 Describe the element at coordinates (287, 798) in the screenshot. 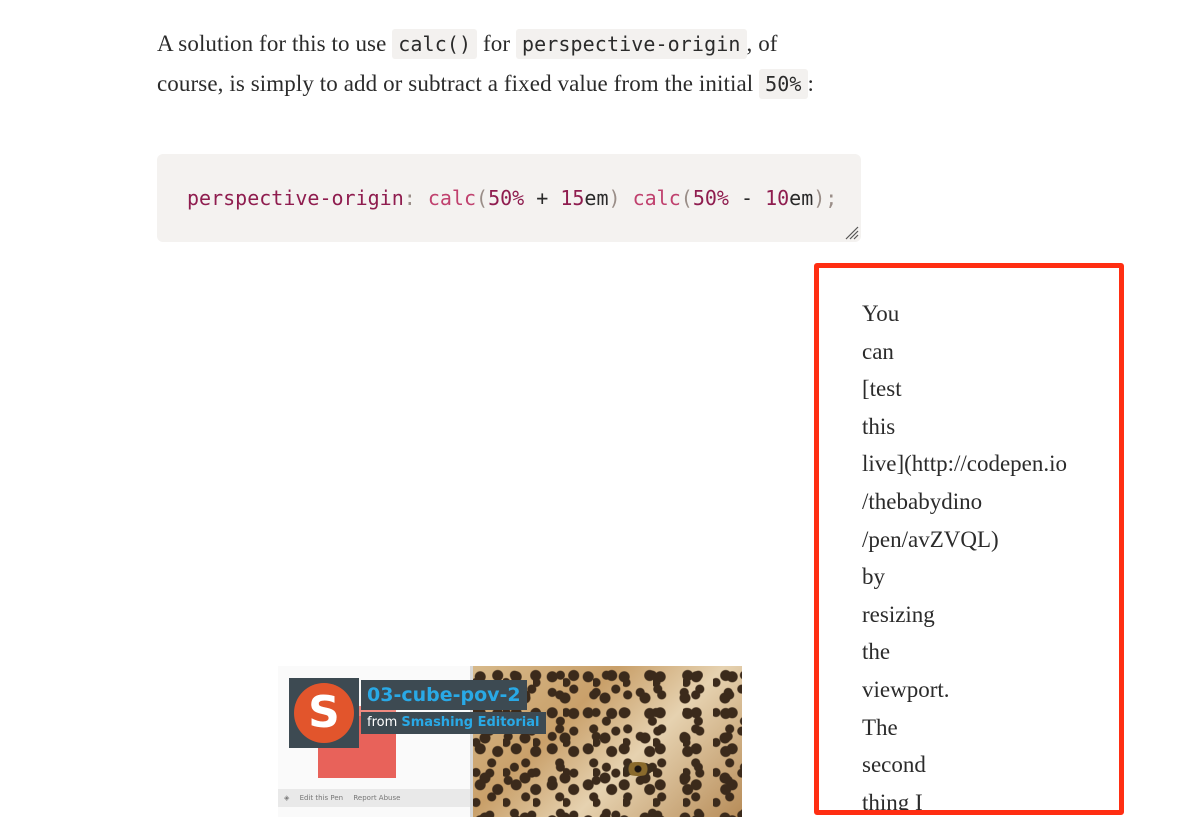

I see `codepen-icon: ◈` at that location.